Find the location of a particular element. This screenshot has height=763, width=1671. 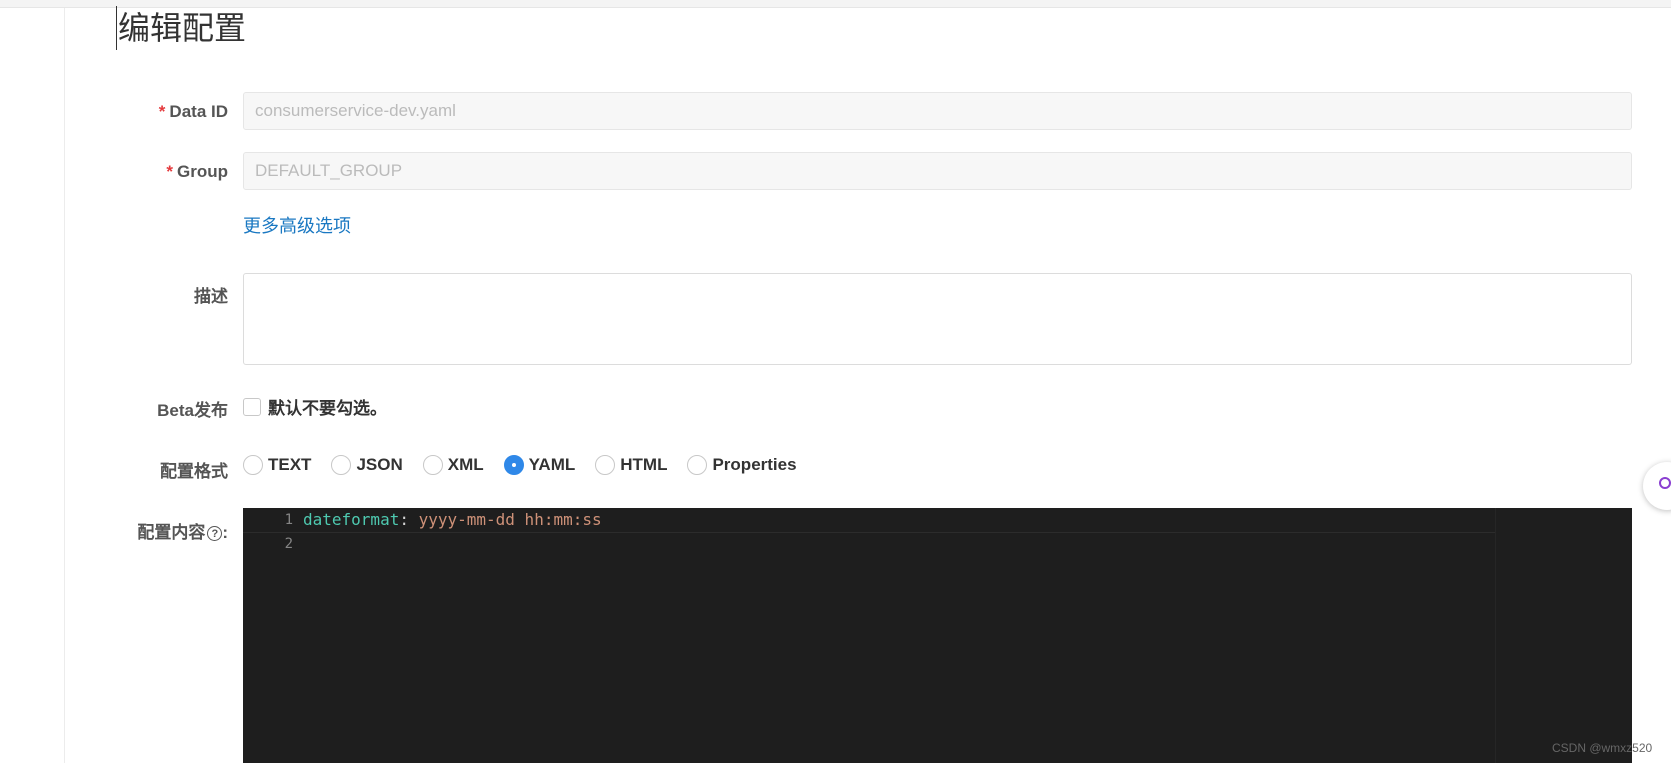

data-id-input: consumerservice-dev.yaml is located at coordinates (937, 111).